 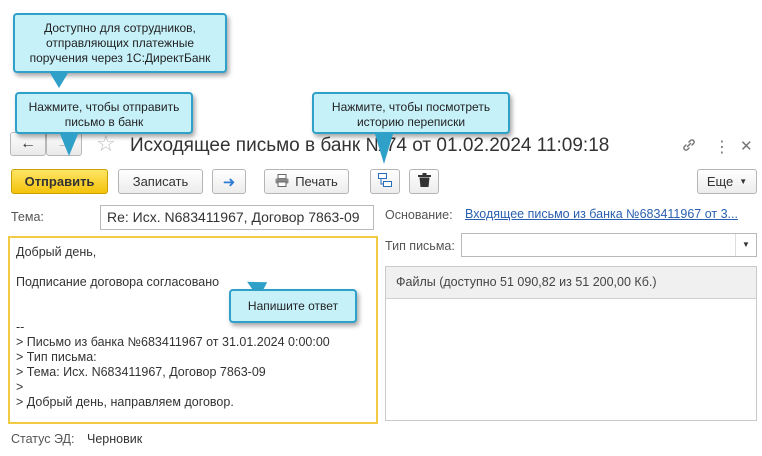 I want to click on history-button, so click(x=385, y=181).